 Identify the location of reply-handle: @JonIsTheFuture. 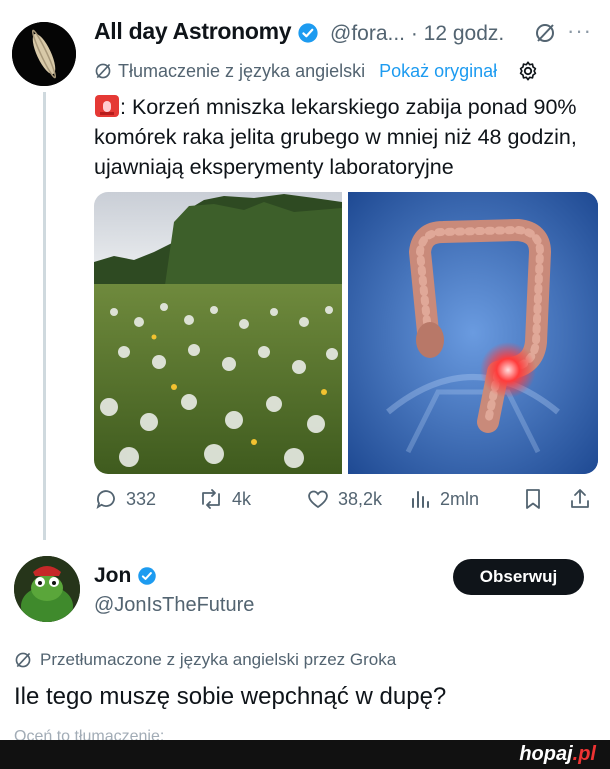
(174, 605).